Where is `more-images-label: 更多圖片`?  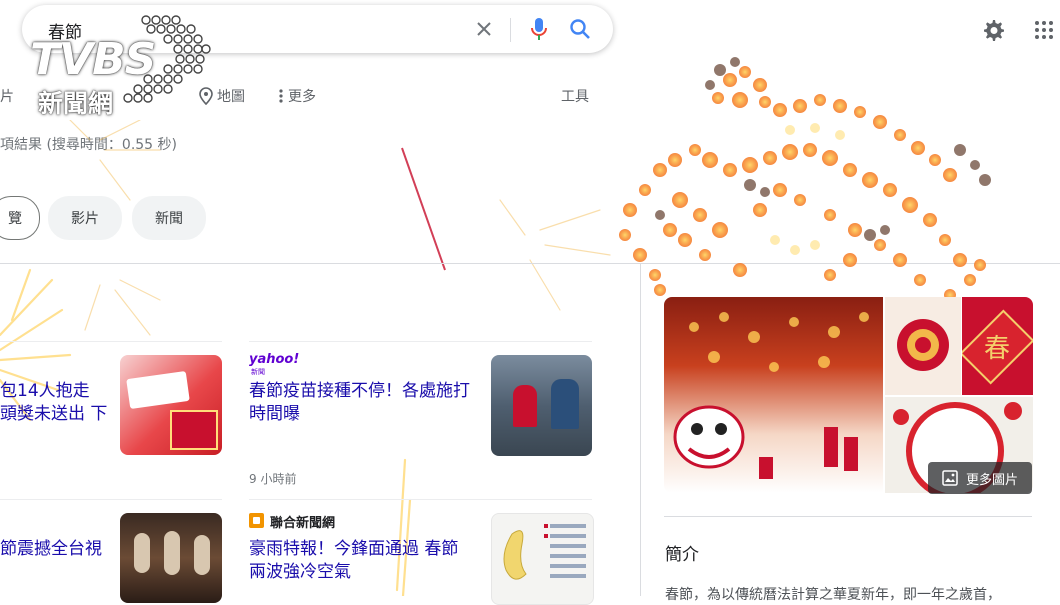
more-images-label: 更多圖片 is located at coordinates (991, 480).